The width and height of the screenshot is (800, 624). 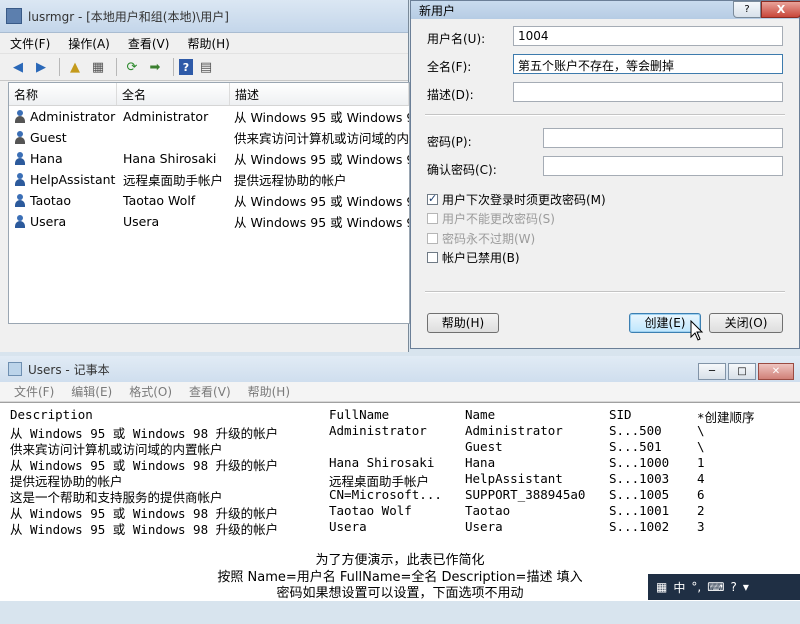 I want to click on menu-action: 操作(A), so click(x=89, y=43).